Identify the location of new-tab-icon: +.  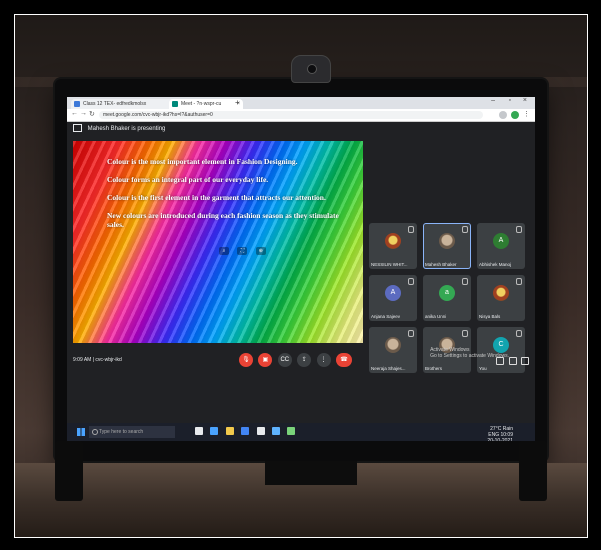
(237, 102).